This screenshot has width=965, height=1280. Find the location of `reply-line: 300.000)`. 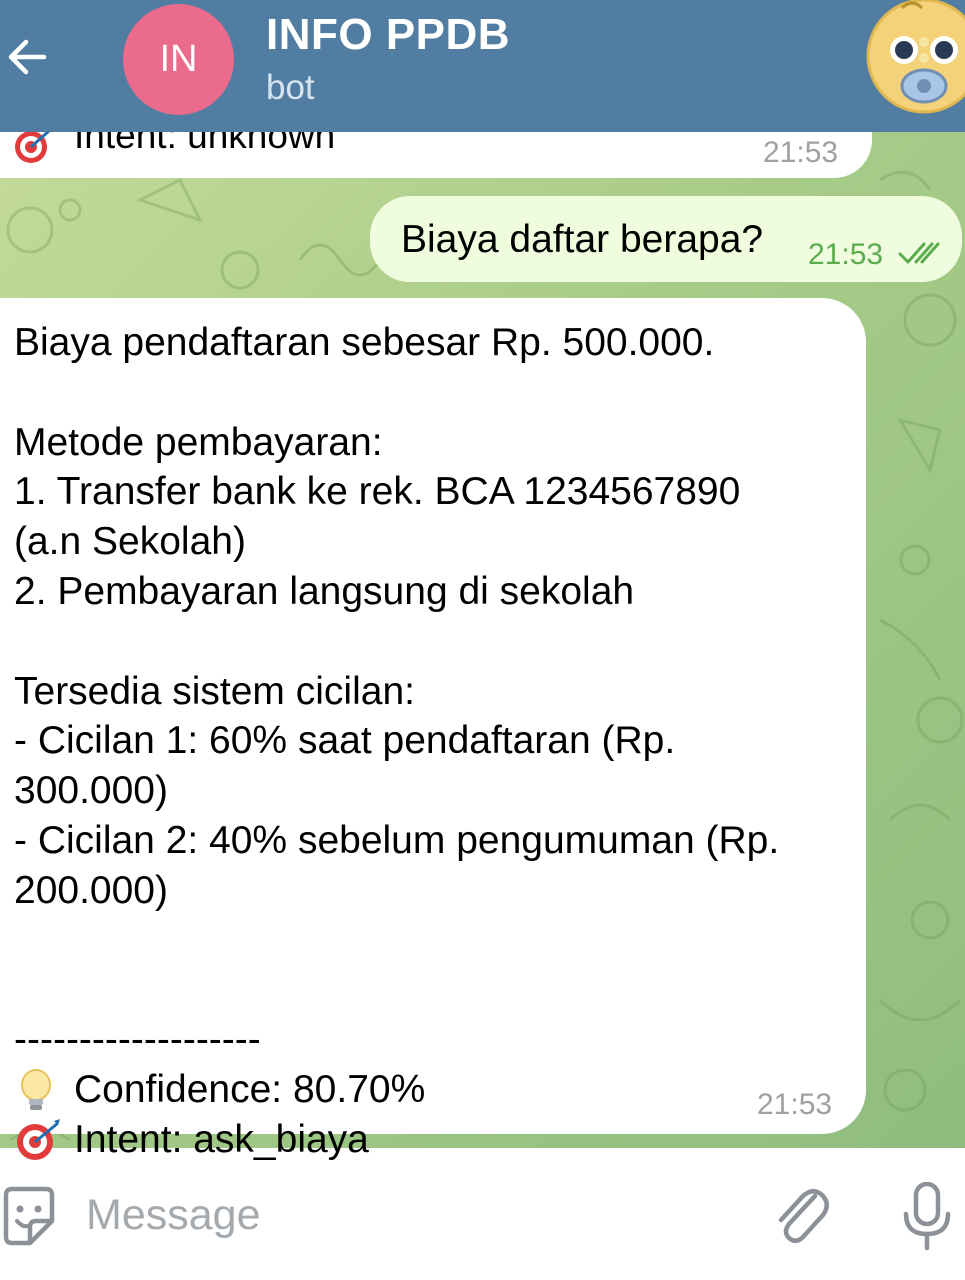

reply-line: 300.000) is located at coordinates (91, 791).